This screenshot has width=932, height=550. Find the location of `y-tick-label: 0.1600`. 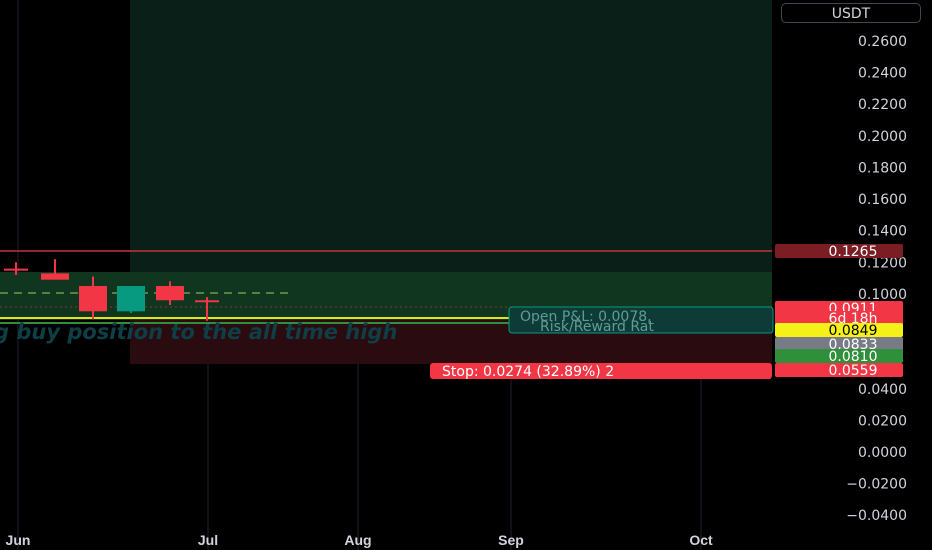

y-tick-label: 0.1600 is located at coordinates (882, 200).